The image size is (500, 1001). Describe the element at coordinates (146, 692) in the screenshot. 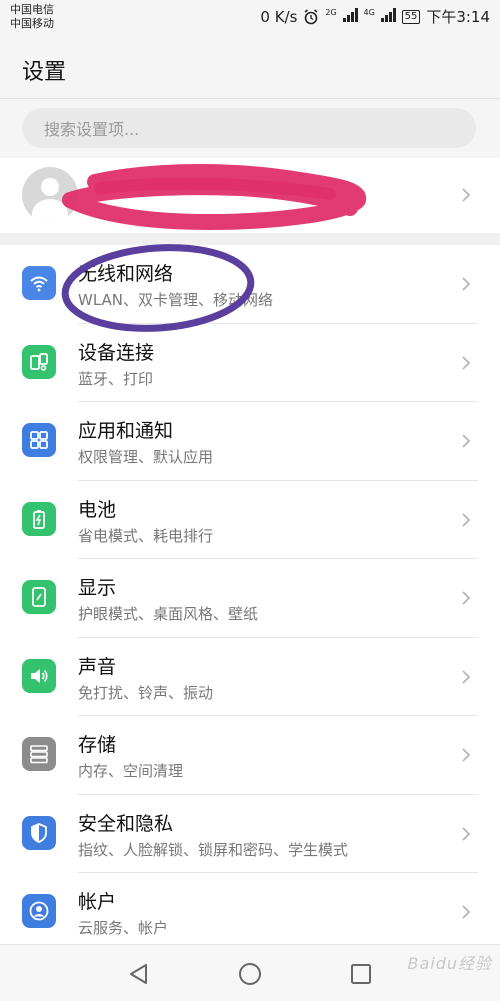

I see `setting-subtitle: 免打扰、铃声、振动` at that location.